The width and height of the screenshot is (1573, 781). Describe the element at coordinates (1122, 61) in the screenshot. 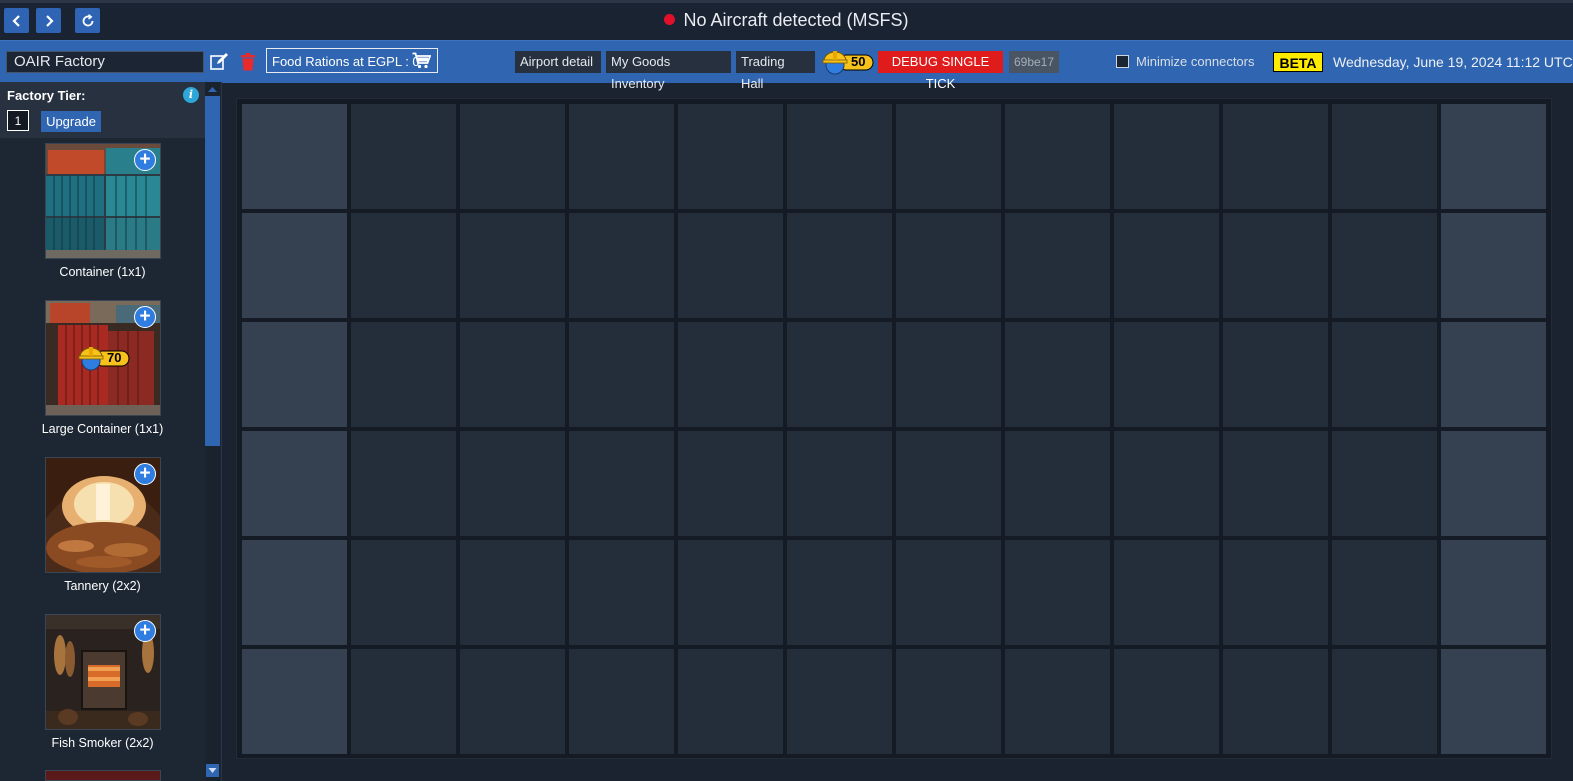

I see `minimize-connectors-checkbox` at that location.